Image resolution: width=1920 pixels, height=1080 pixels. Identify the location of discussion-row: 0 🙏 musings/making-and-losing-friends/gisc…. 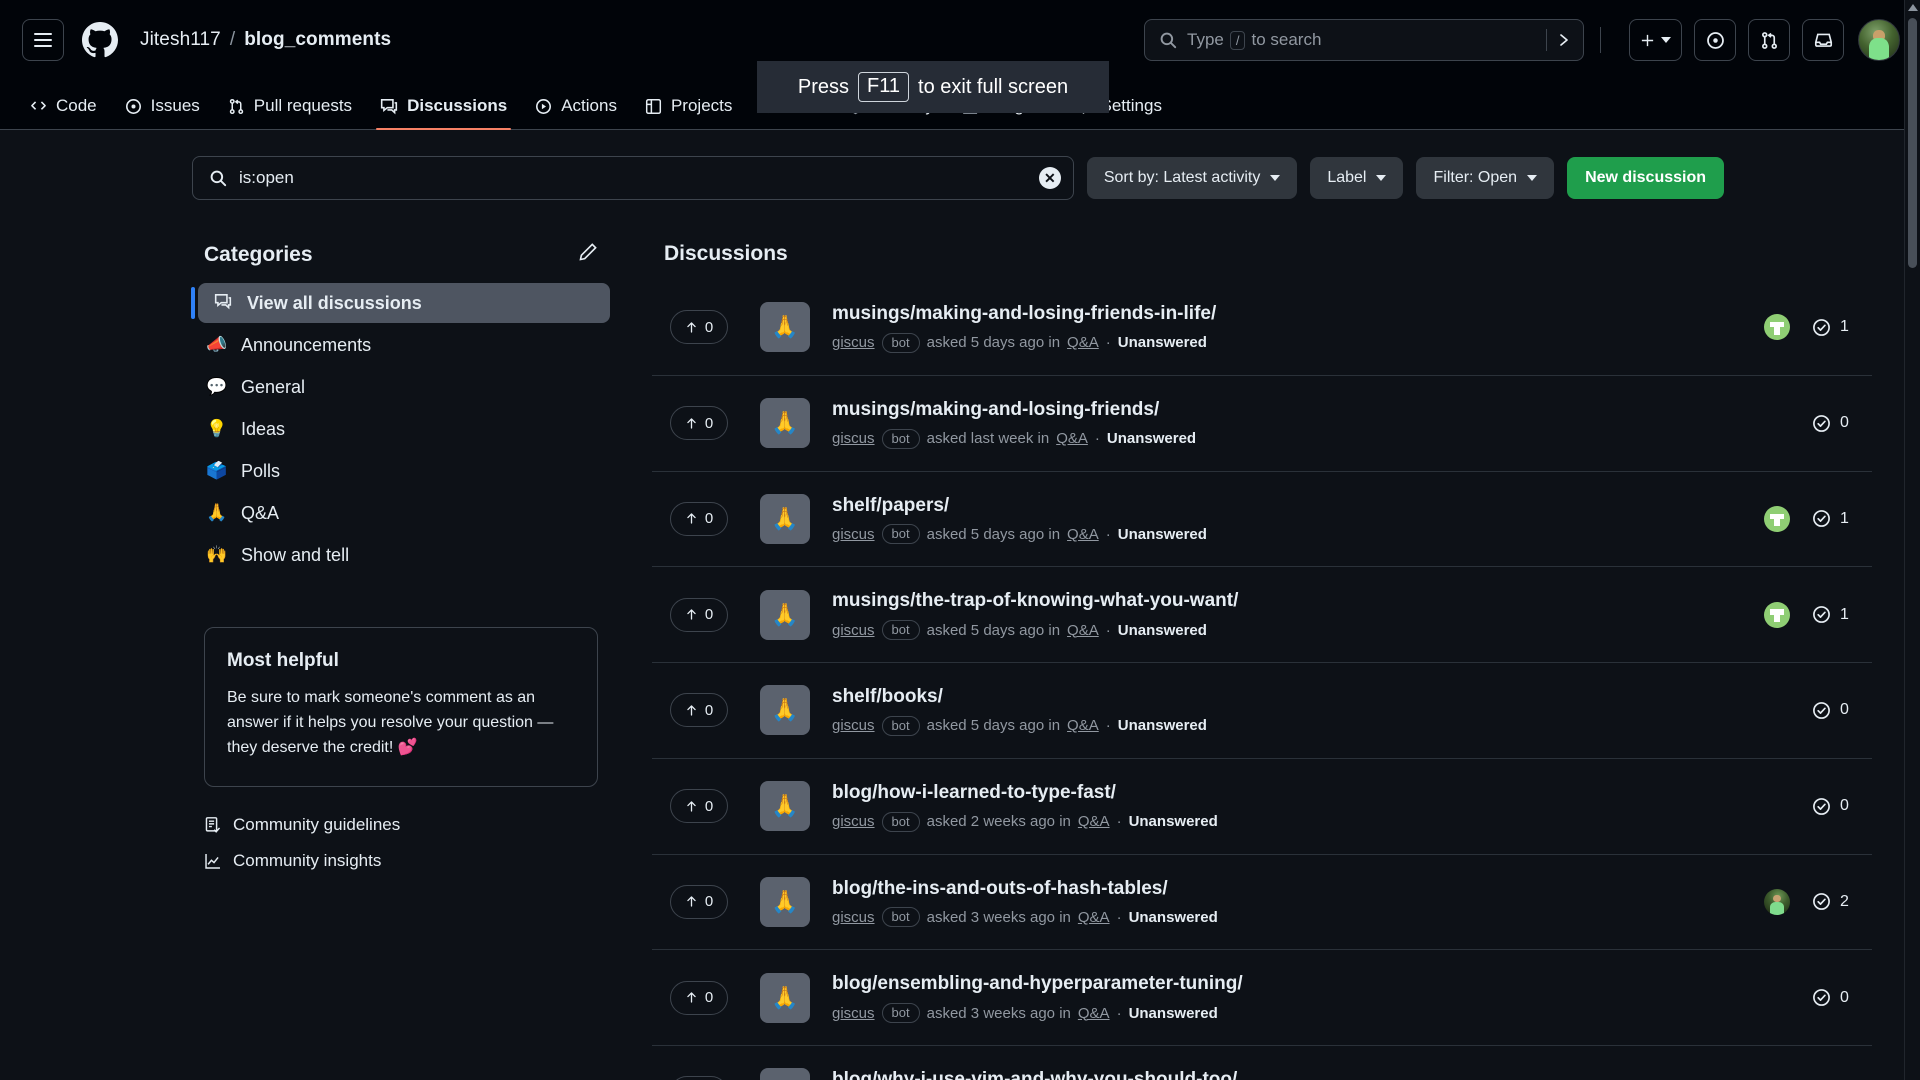
(1262, 424).